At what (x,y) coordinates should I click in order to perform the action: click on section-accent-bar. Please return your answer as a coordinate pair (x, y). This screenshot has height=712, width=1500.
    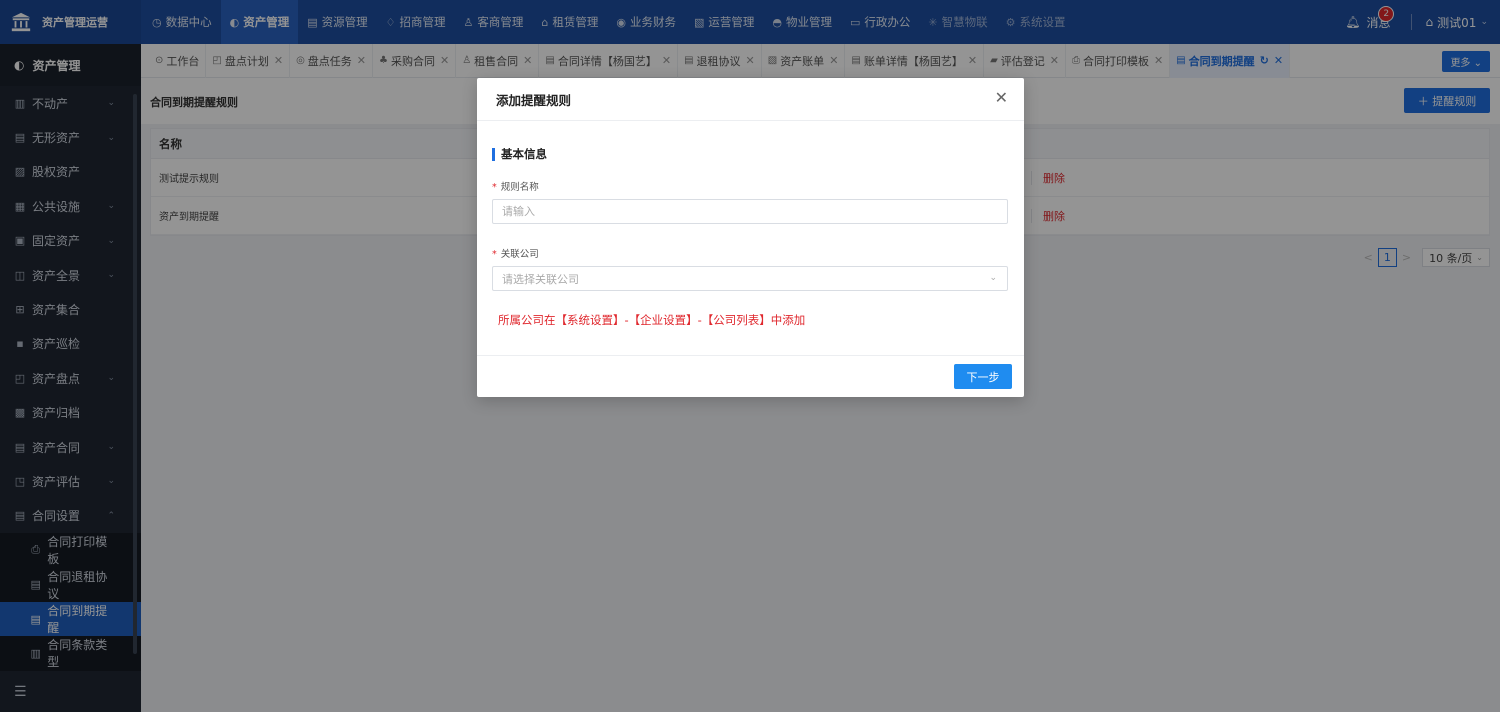
    Looking at the image, I should click on (493, 154).